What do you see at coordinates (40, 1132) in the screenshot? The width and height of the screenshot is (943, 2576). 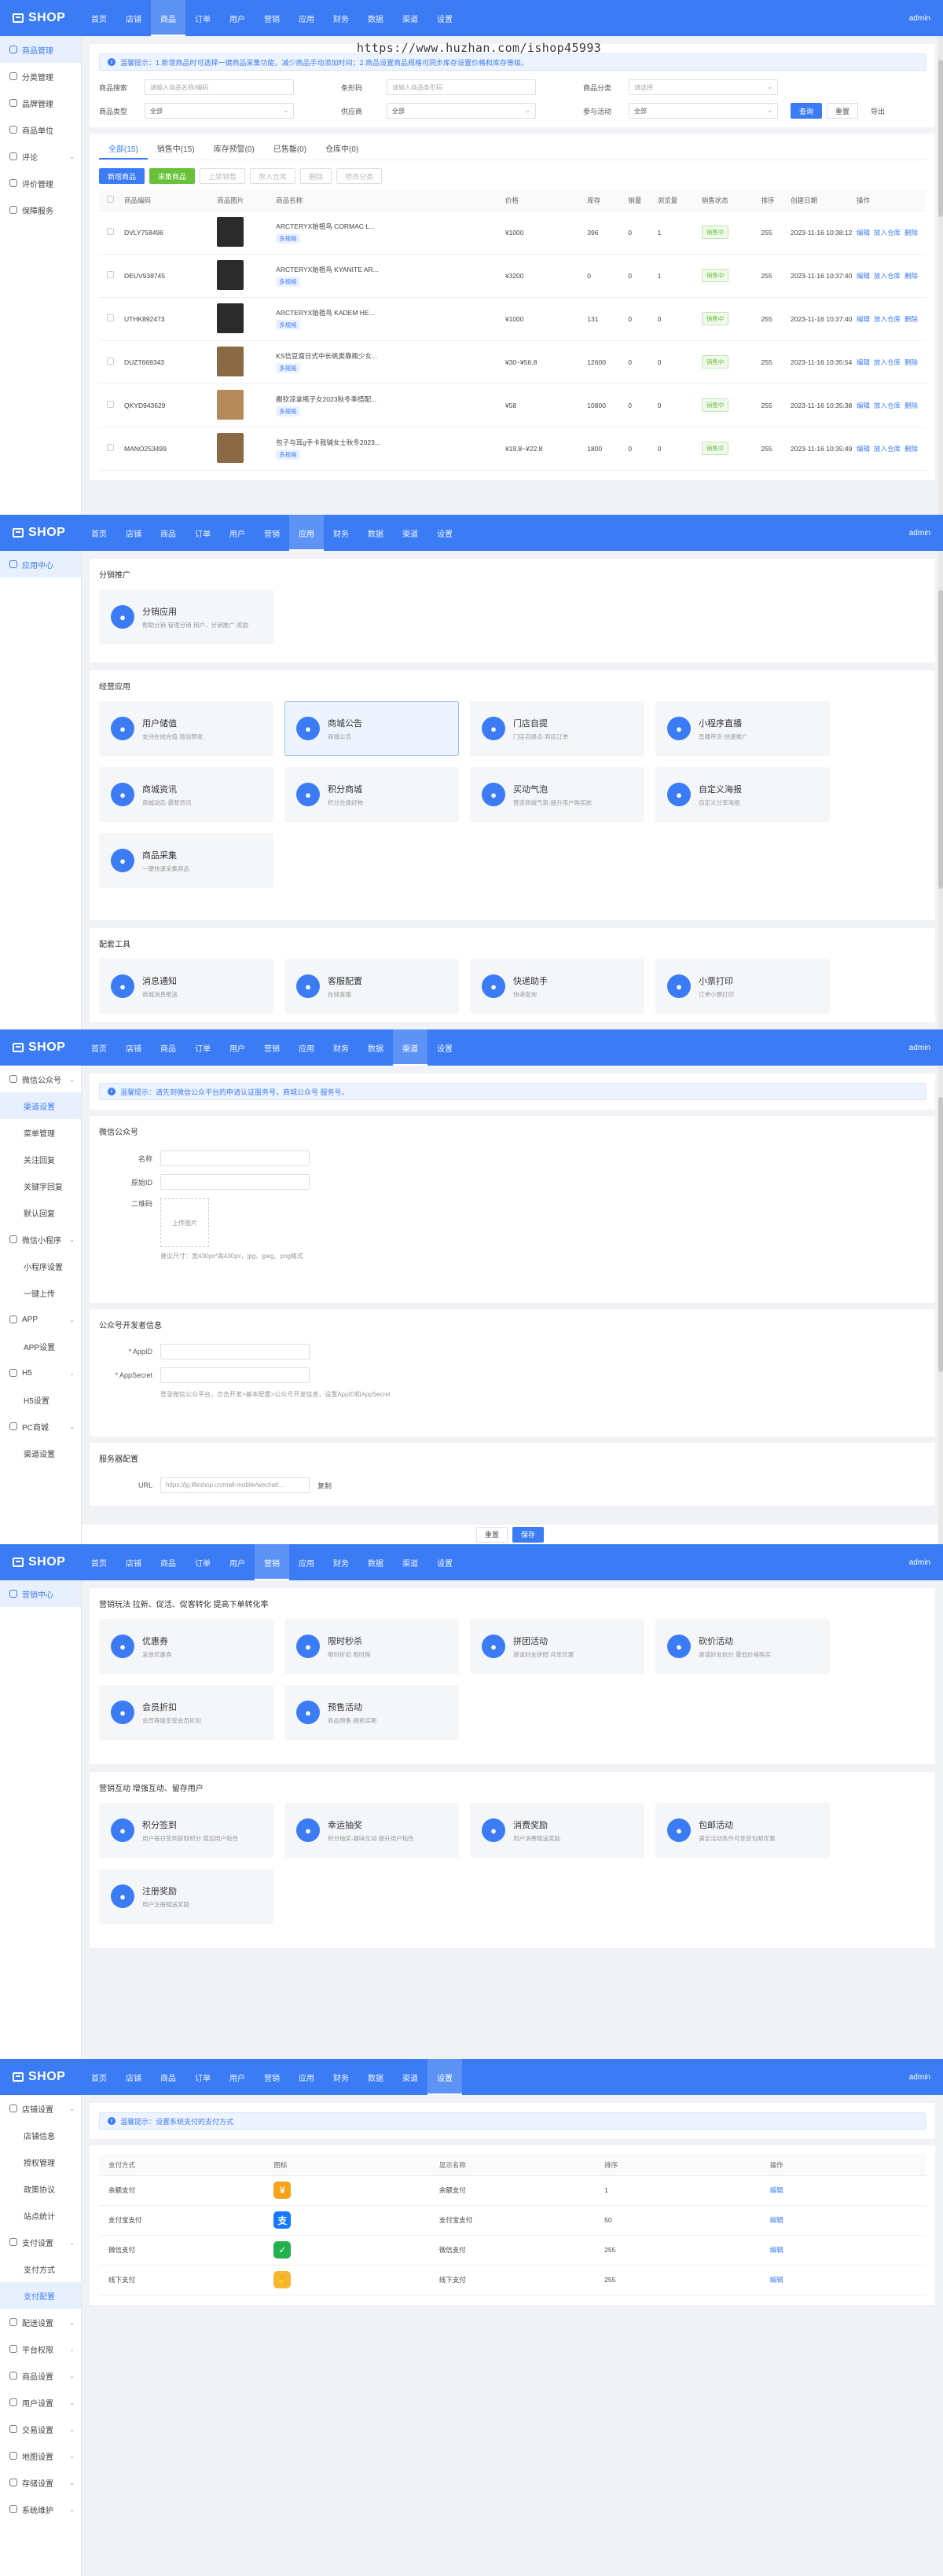 I see `sidebar-item-2: 菜单管理` at bounding box center [40, 1132].